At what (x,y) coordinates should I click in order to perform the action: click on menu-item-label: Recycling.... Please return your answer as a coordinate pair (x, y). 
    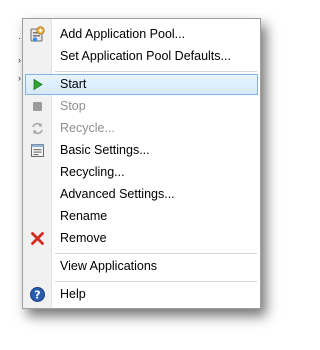
    Looking at the image, I should click on (92, 172).